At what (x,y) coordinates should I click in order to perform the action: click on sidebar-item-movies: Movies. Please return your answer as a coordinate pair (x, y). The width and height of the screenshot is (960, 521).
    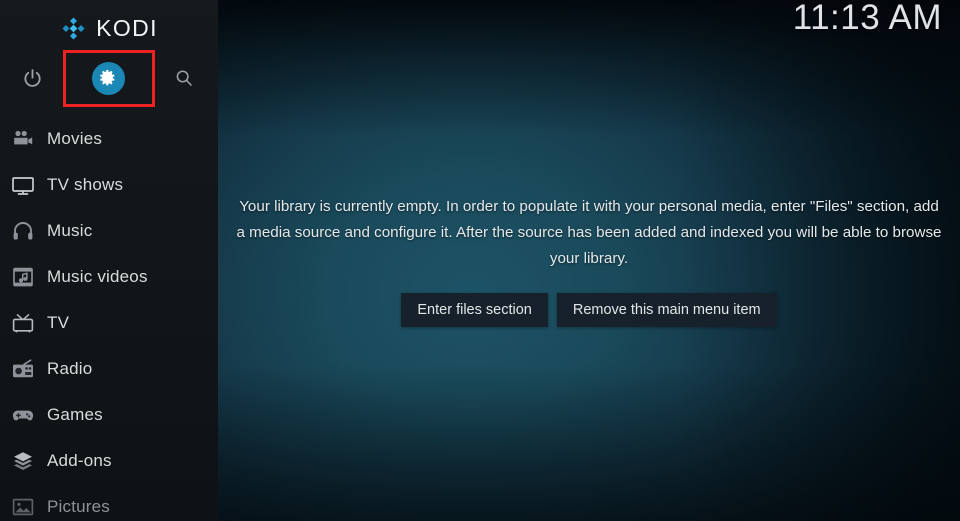
    Looking at the image, I should click on (109, 139).